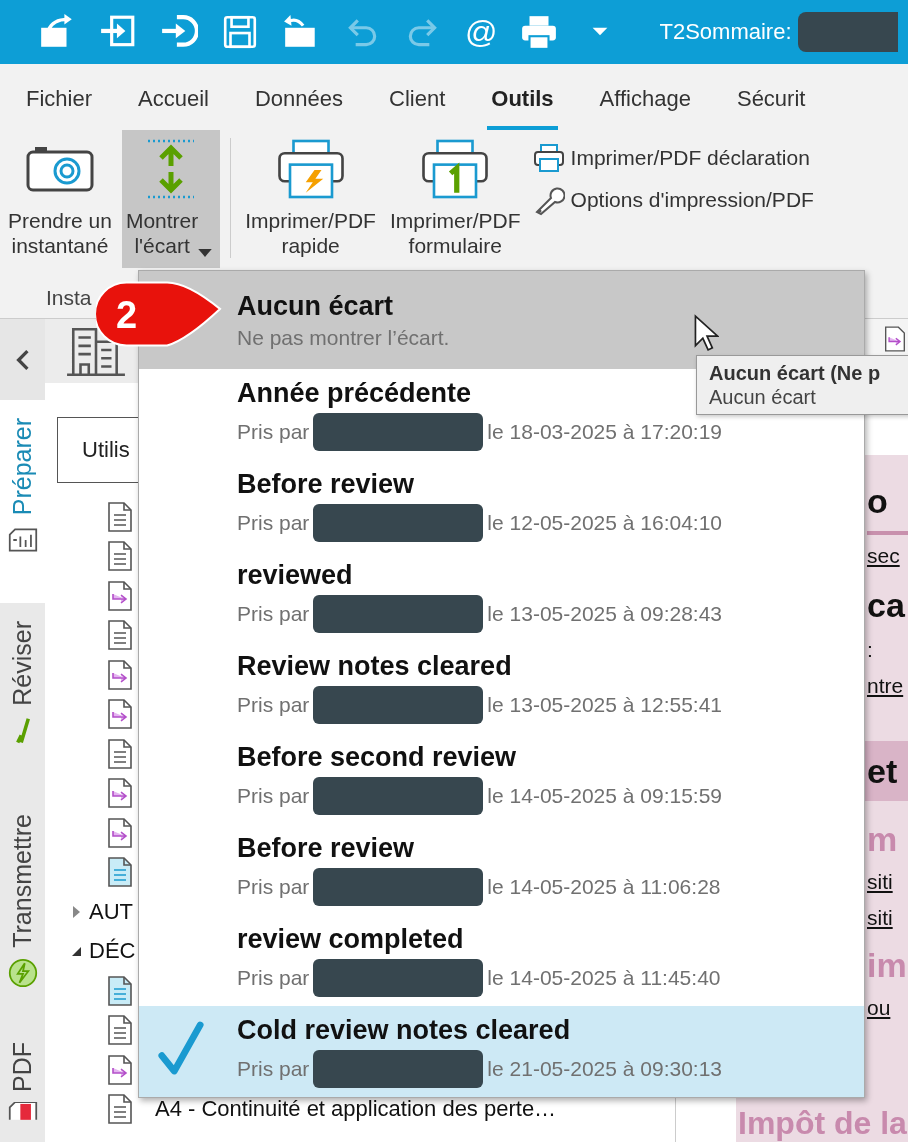 Image resolution: width=908 pixels, height=1142 pixels. Describe the element at coordinates (377, 757) in the screenshot. I see `snapshot-name: Before second review` at that location.